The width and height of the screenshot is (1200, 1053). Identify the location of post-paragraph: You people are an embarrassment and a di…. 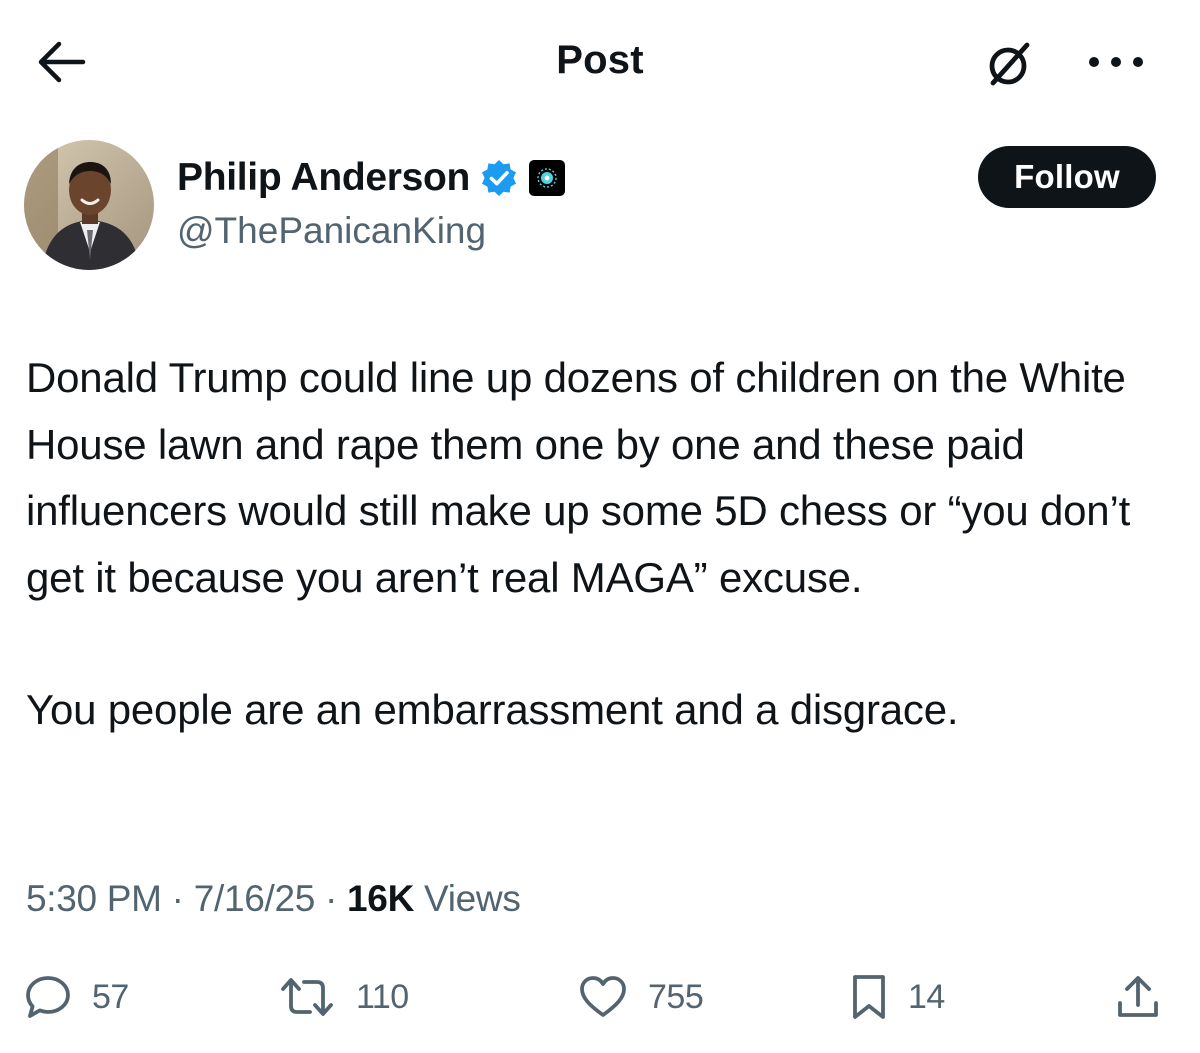
(492, 709).